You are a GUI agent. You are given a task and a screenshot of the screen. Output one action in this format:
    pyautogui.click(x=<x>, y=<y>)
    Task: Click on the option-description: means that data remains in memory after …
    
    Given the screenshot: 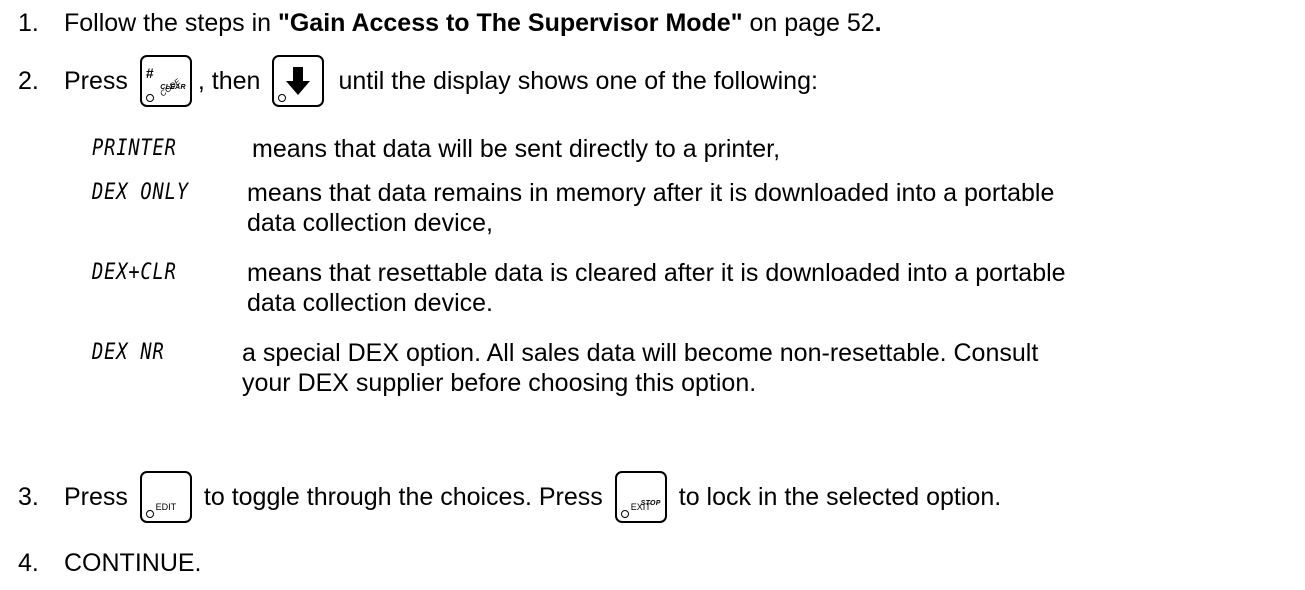 What is the action you would take?
    pyautogui.click(x=651, y=193)
    